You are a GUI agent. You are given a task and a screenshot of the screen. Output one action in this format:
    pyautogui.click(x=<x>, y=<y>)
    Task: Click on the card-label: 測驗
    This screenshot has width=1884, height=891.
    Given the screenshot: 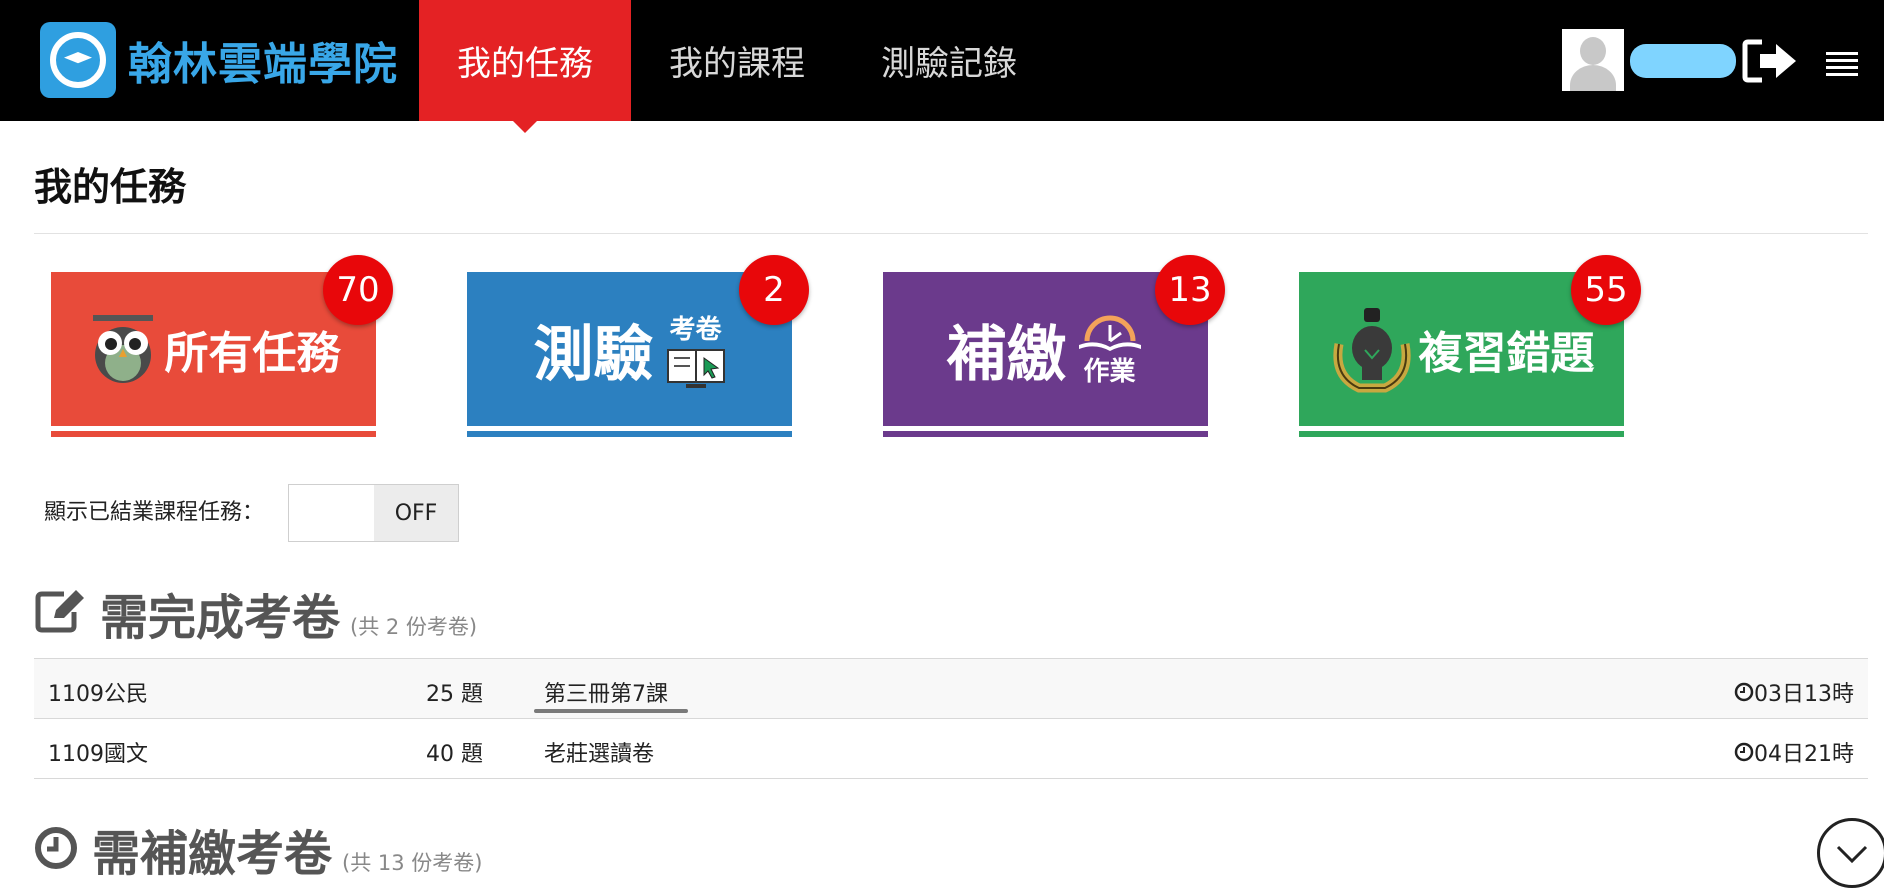 What is the action you would take?
    pyautogui.click(x=593, y=354)
    